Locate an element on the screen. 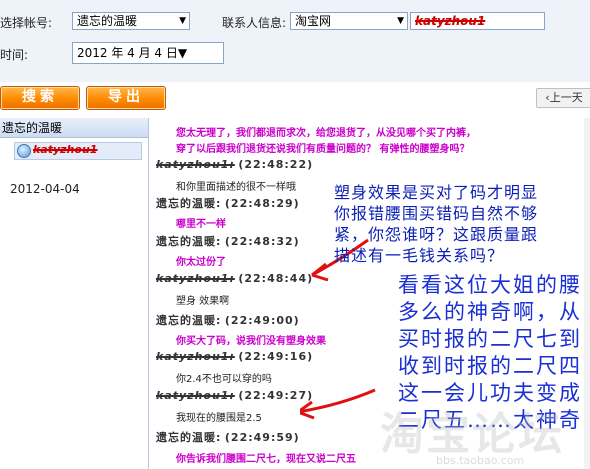 This screenshot has width=590, height=469. chat-header: 遗忘的温暖: (22:49:59) is located at coordinates (228, 437).